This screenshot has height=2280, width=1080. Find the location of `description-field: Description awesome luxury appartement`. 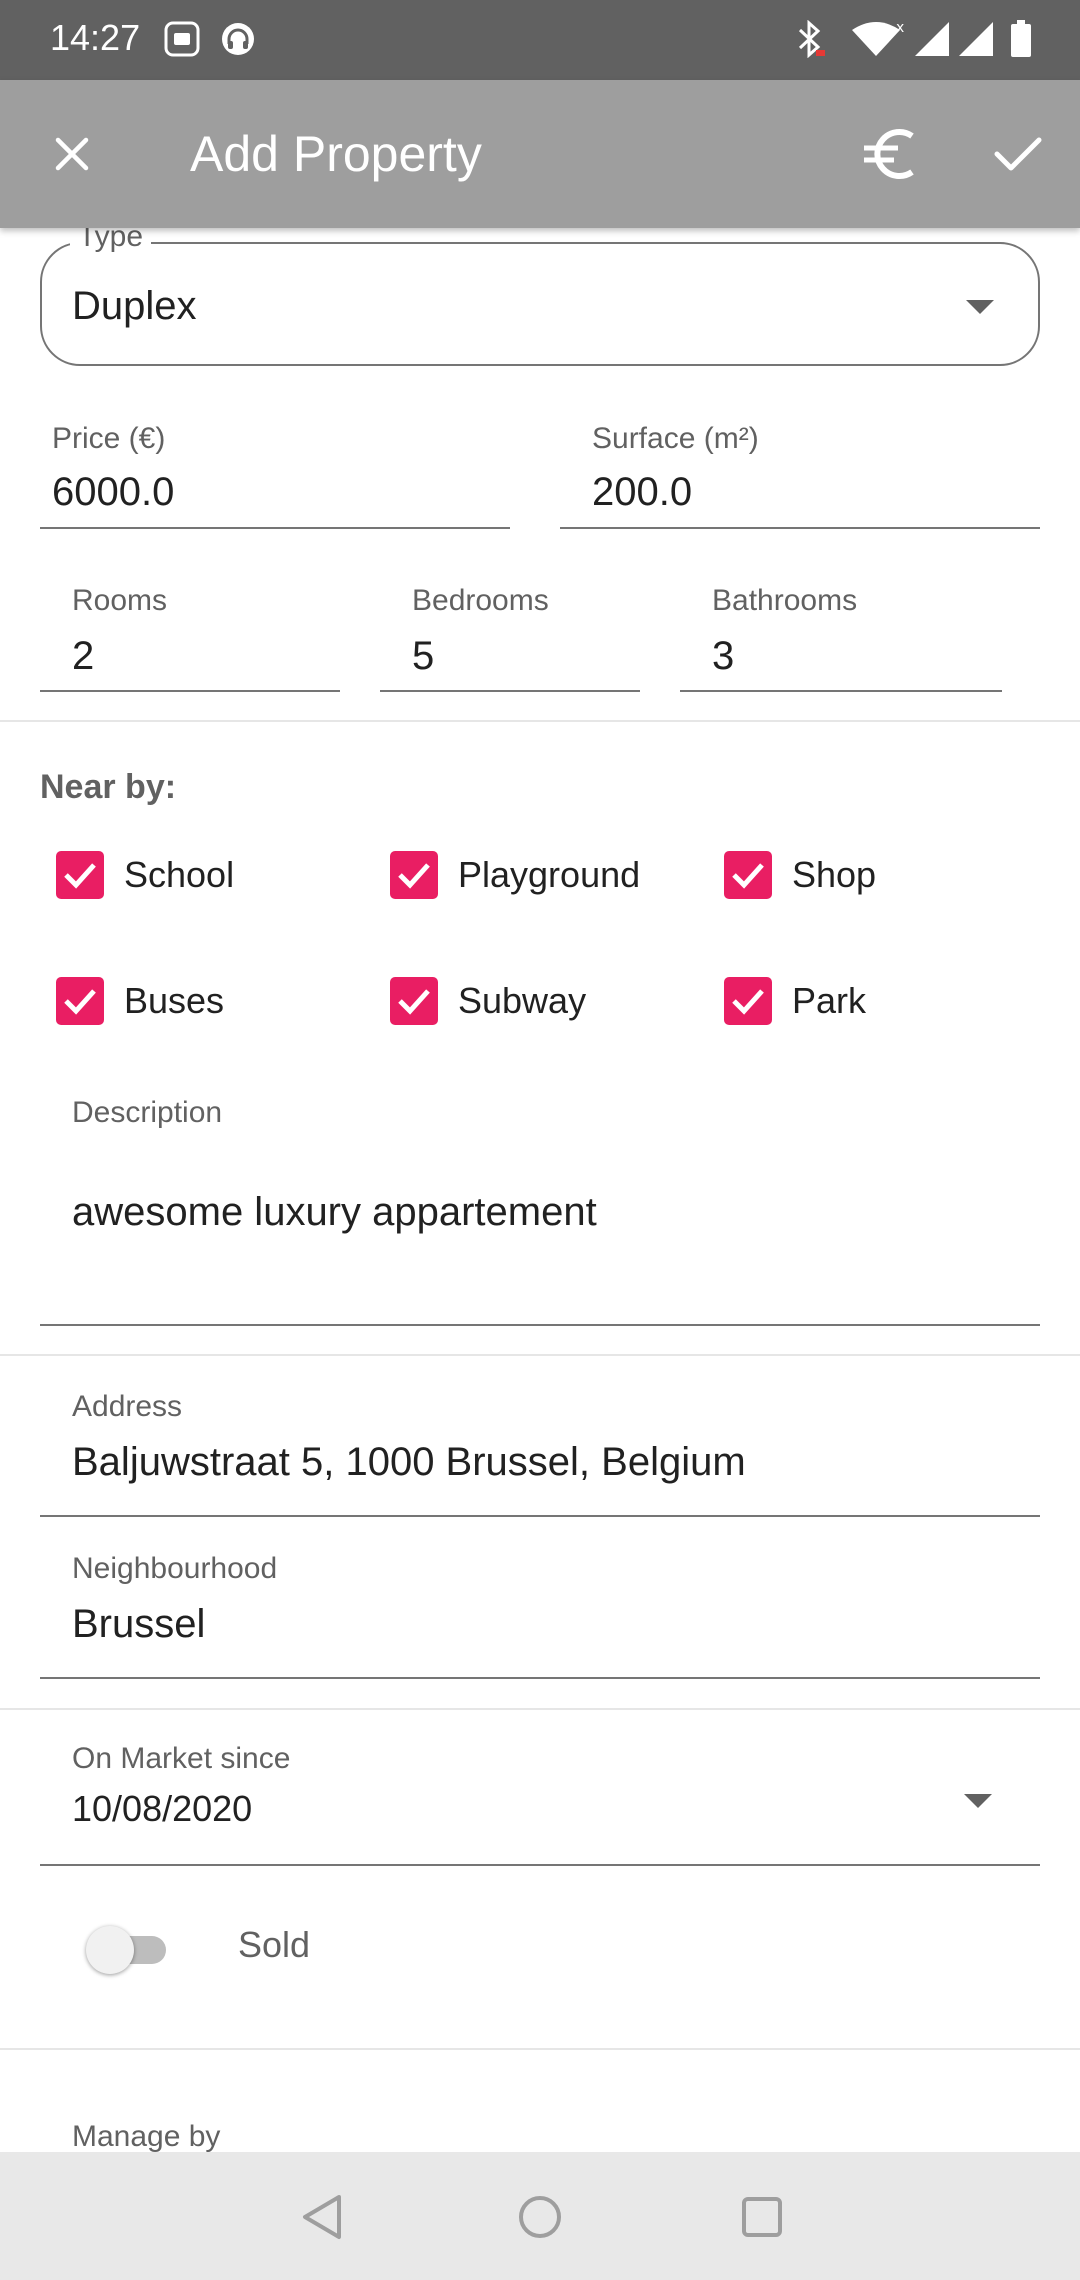

description-field: Description awesome luxury appartement is located at coordinates (540, 1165).